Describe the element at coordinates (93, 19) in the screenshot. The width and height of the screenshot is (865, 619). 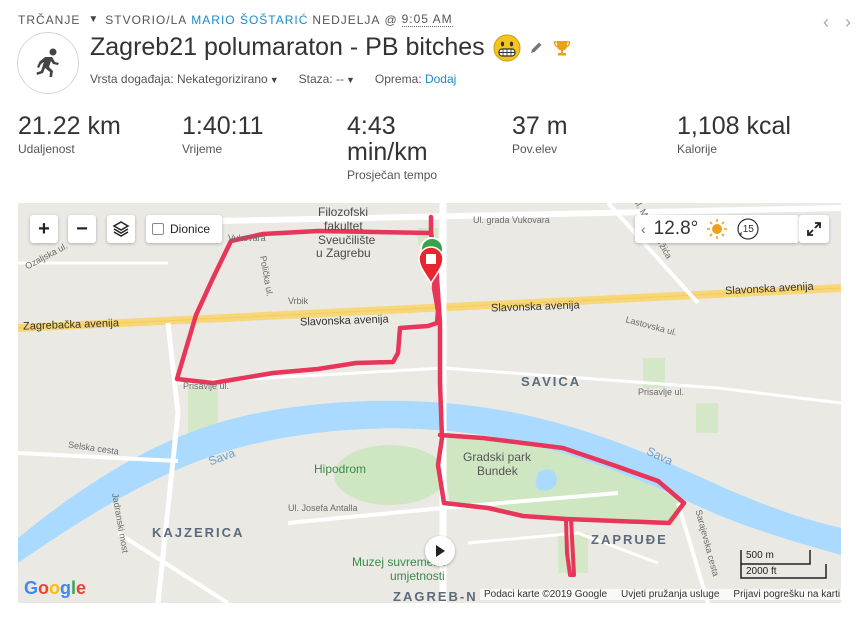
I see `activity-type-dropdown-icon: ▼` at that location.